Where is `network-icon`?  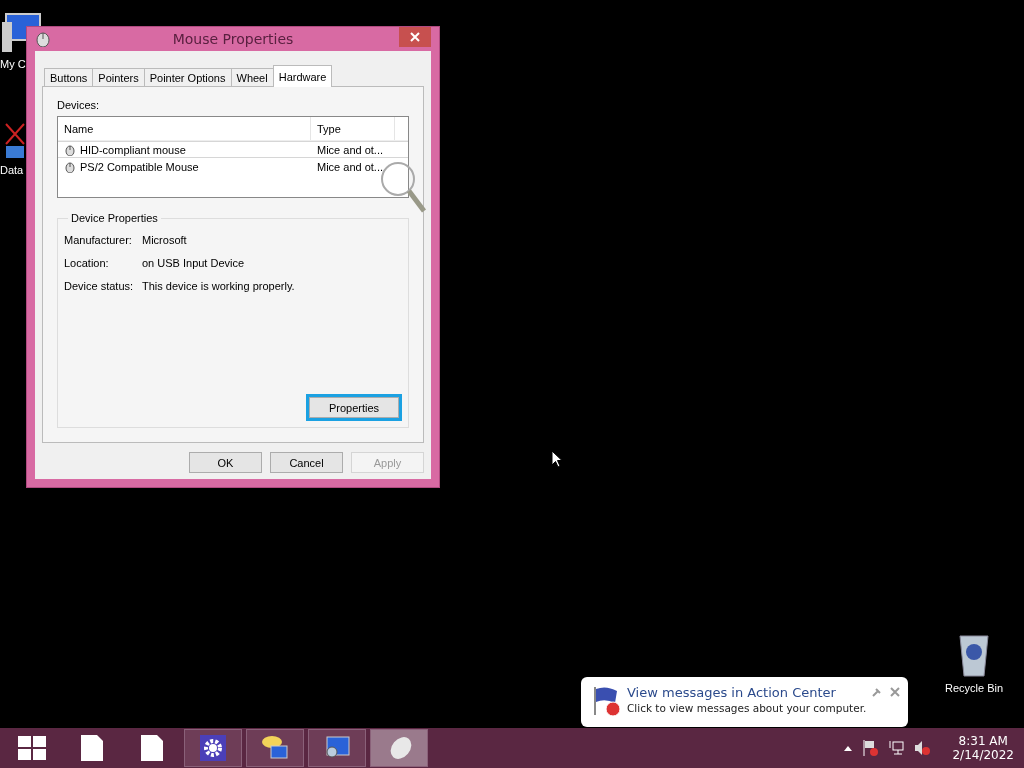 network-icon is located at coordinates (896, 748).